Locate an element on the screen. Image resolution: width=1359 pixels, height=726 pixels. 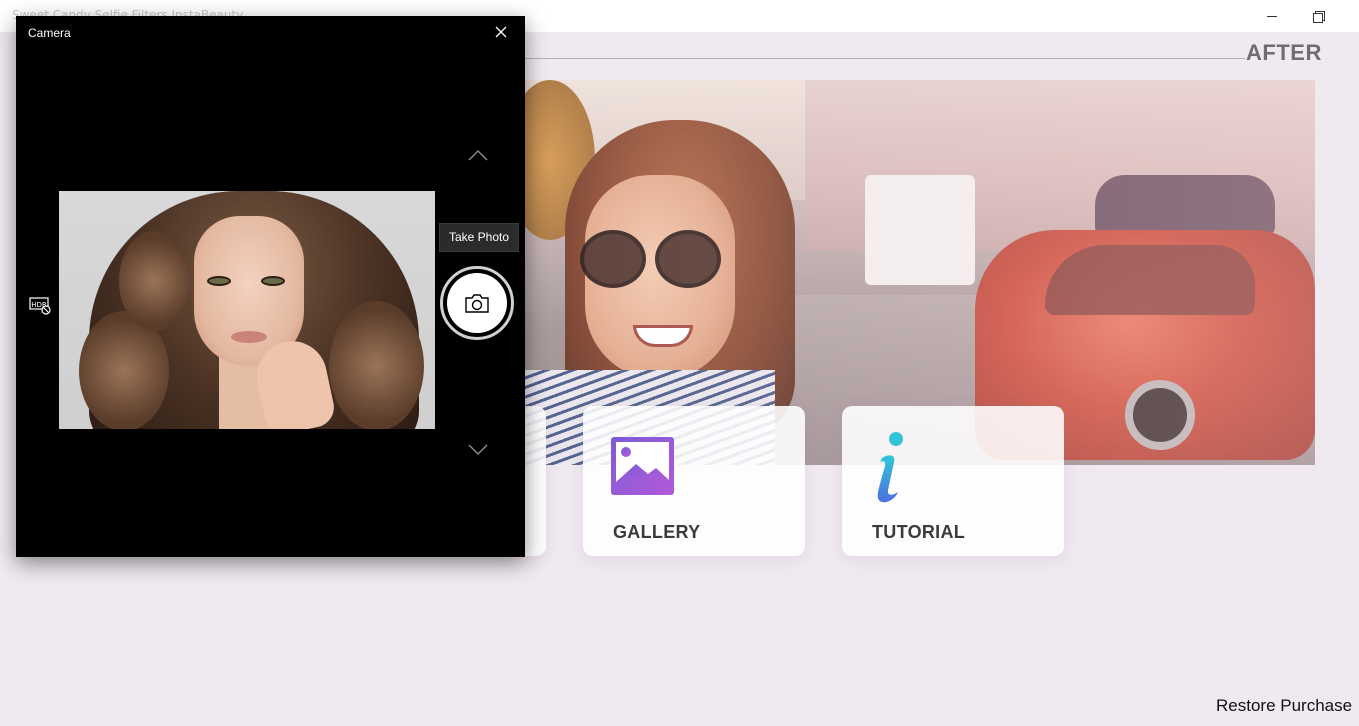
close-icon is located at coordinates (501, 32).